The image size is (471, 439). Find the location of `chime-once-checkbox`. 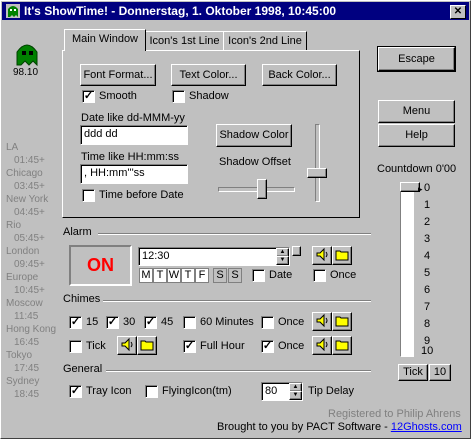

chime-once-checkbox is located at coordinates (267, 322).